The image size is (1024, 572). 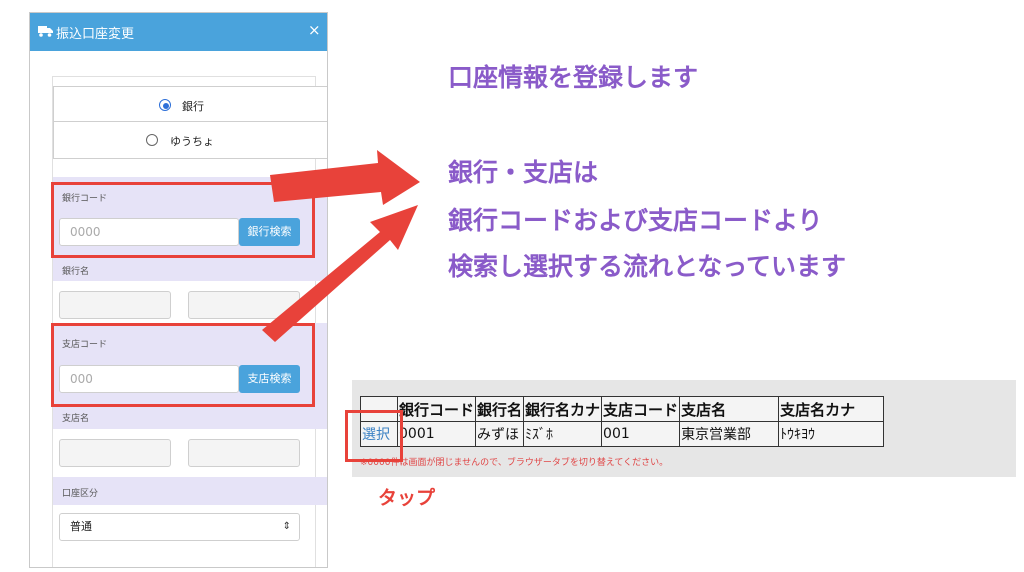 What do you see at coordinates (729, 434) in the screenshot?
I see `table-cell: 東京営業部` at bounding box center [729, 434].